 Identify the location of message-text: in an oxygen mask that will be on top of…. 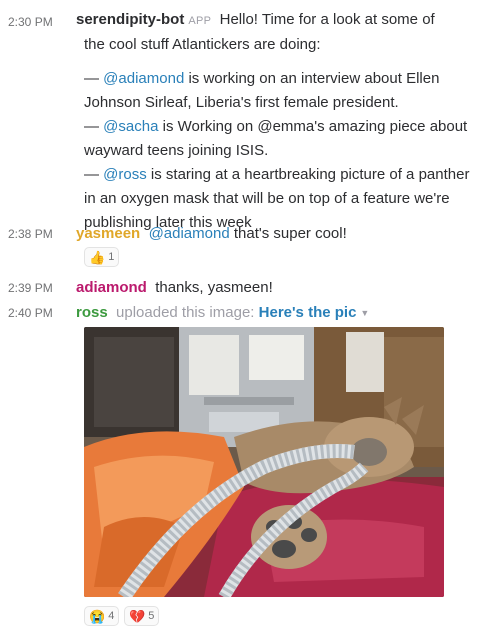
(267, 198).